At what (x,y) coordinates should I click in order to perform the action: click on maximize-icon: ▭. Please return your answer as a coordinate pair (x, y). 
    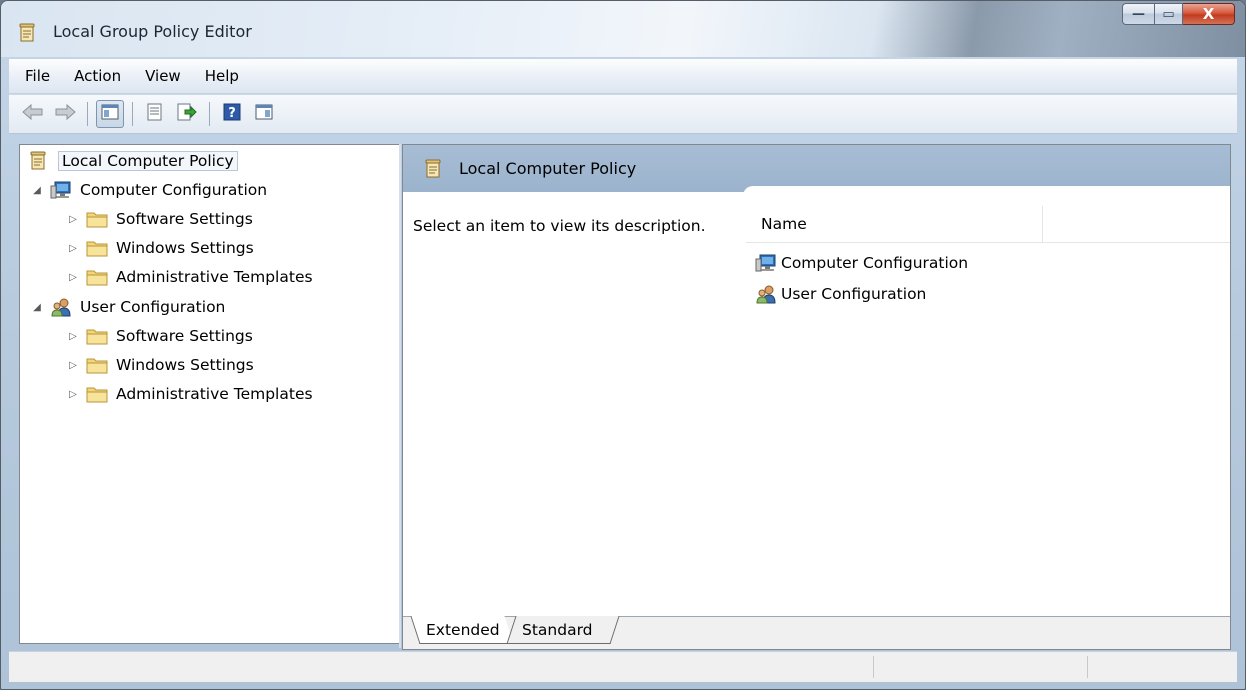
    Looking at the image, I should click on (1168, 14).